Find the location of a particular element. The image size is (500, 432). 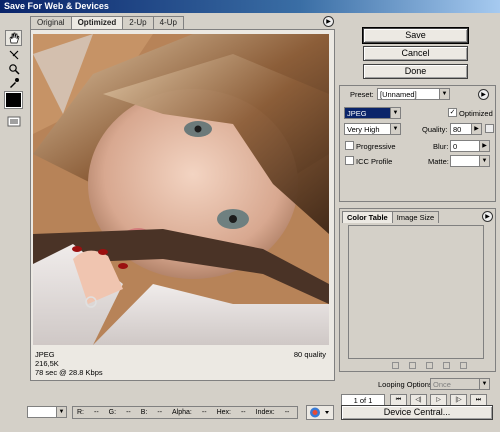

quality-label: Quality: is located at coordinates (435, 129).